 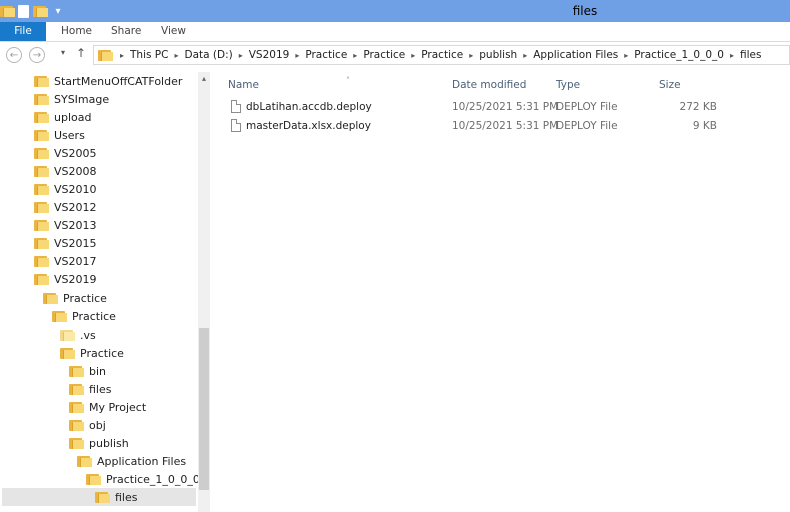 What do you see at coordinates (73, 117) in the screenshot?
I see `tree-item-label: upload` at bounding box center [73, 117].